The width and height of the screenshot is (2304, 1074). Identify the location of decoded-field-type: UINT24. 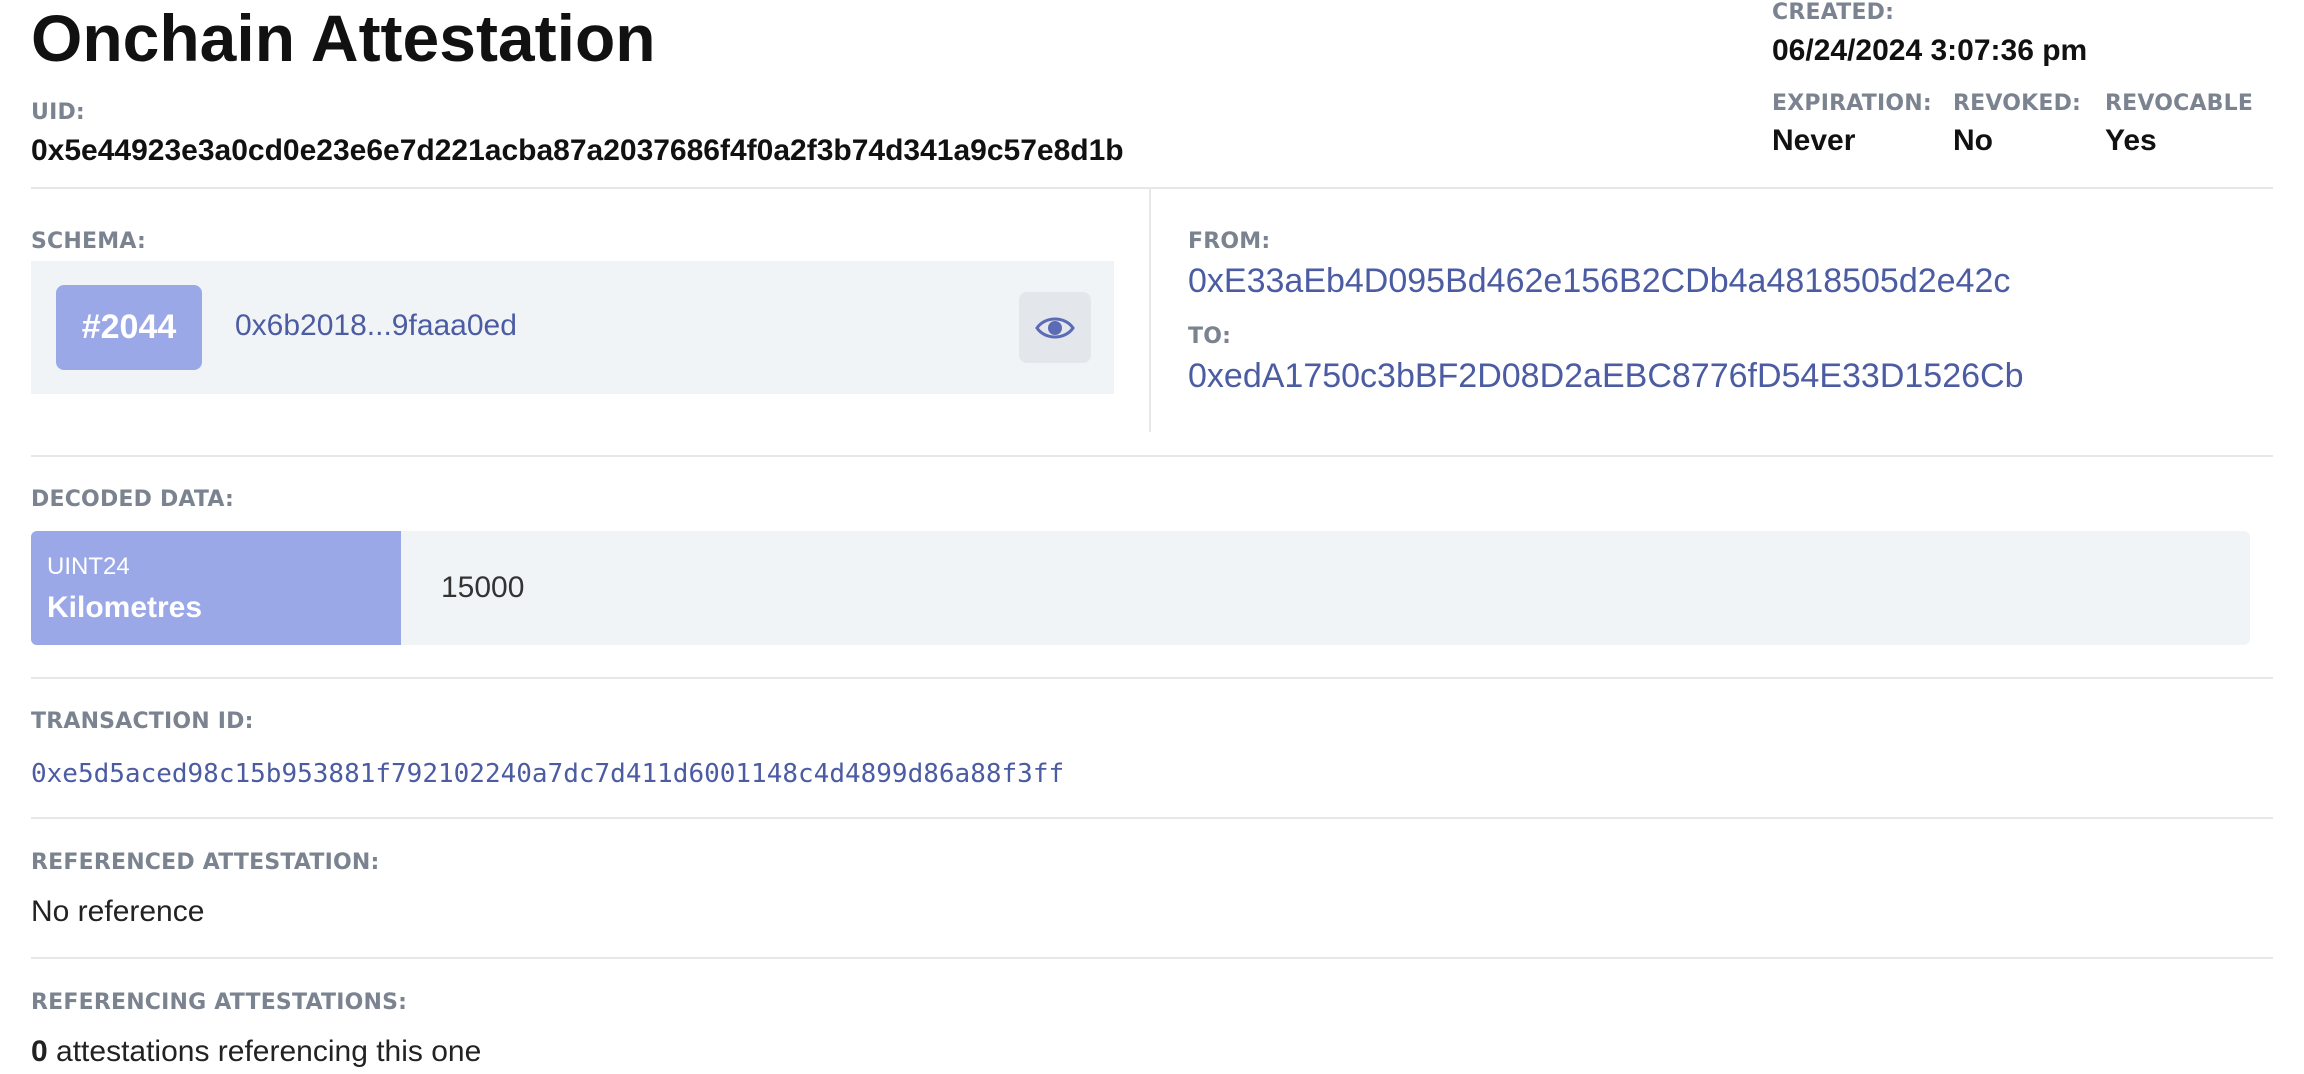
(88, 566).